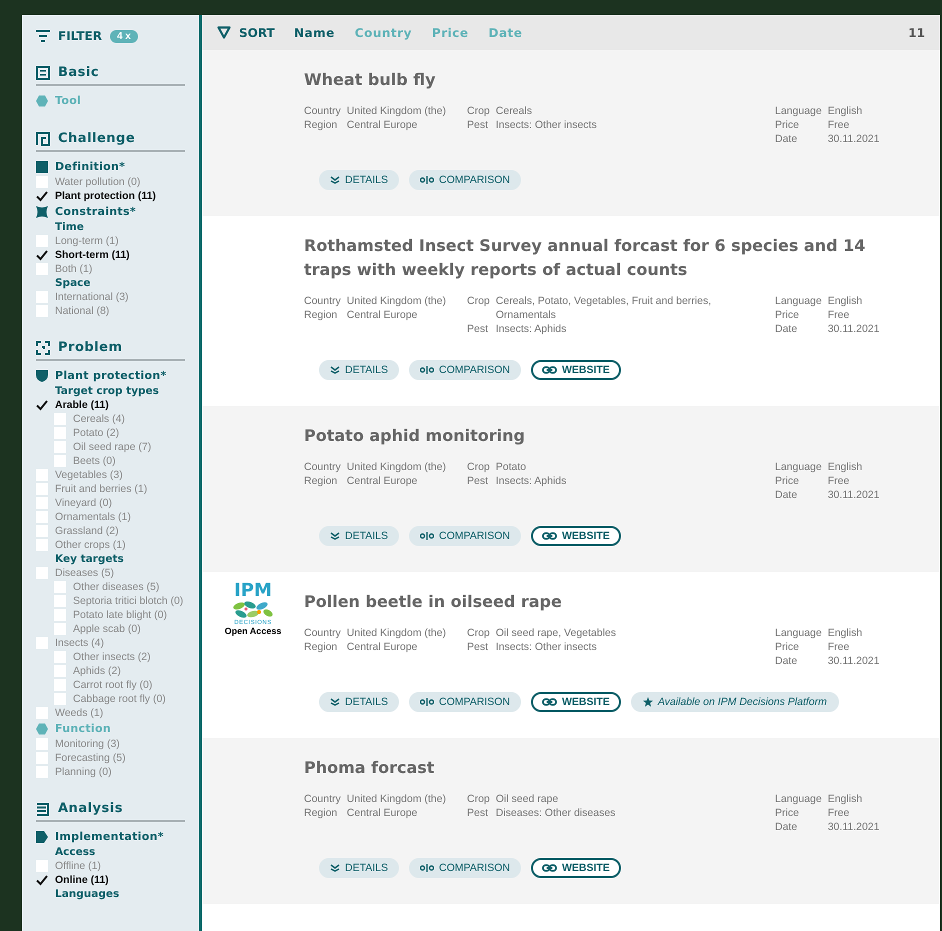  I want to click on filter-option: Vineyard (0), so click(83, 503).